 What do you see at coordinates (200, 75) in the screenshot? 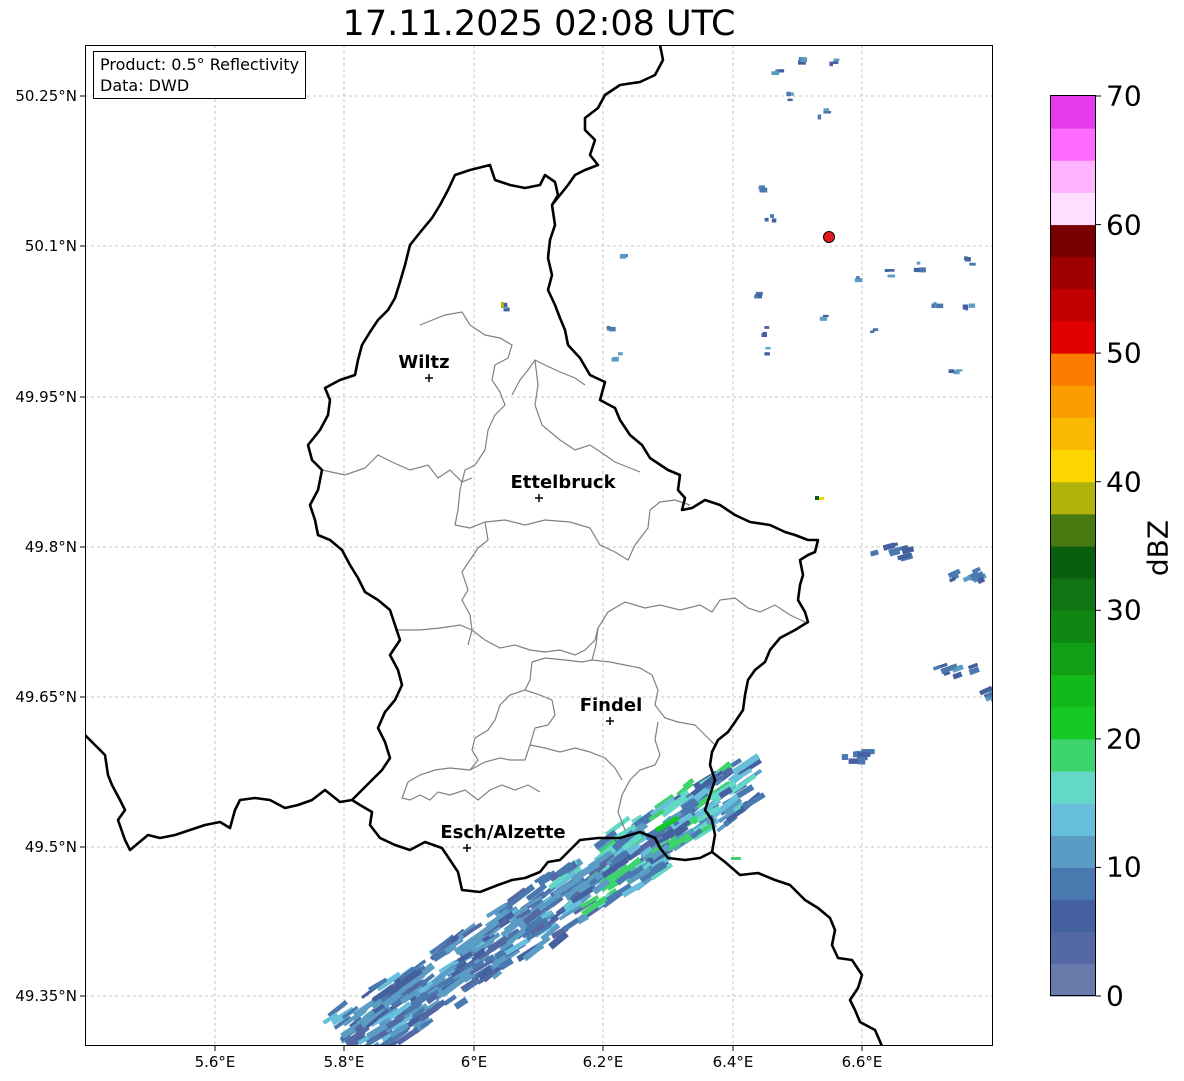
I see `info-box: Product: 0.5° Reflectivity Data: DWD` at bounding box center [200, 75].